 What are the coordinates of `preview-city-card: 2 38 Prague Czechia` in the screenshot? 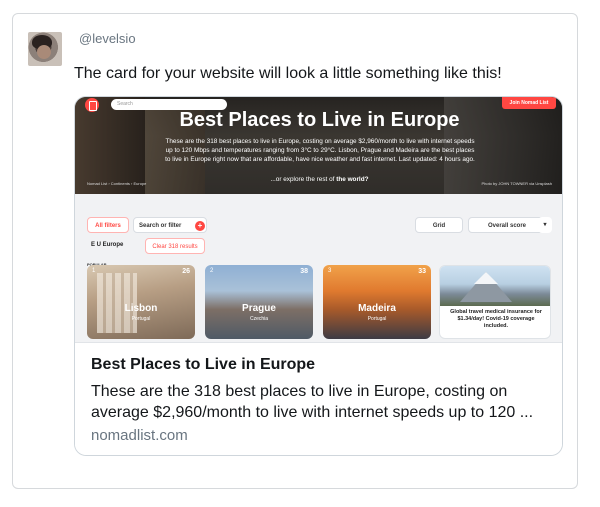 It's located at (259, 302).